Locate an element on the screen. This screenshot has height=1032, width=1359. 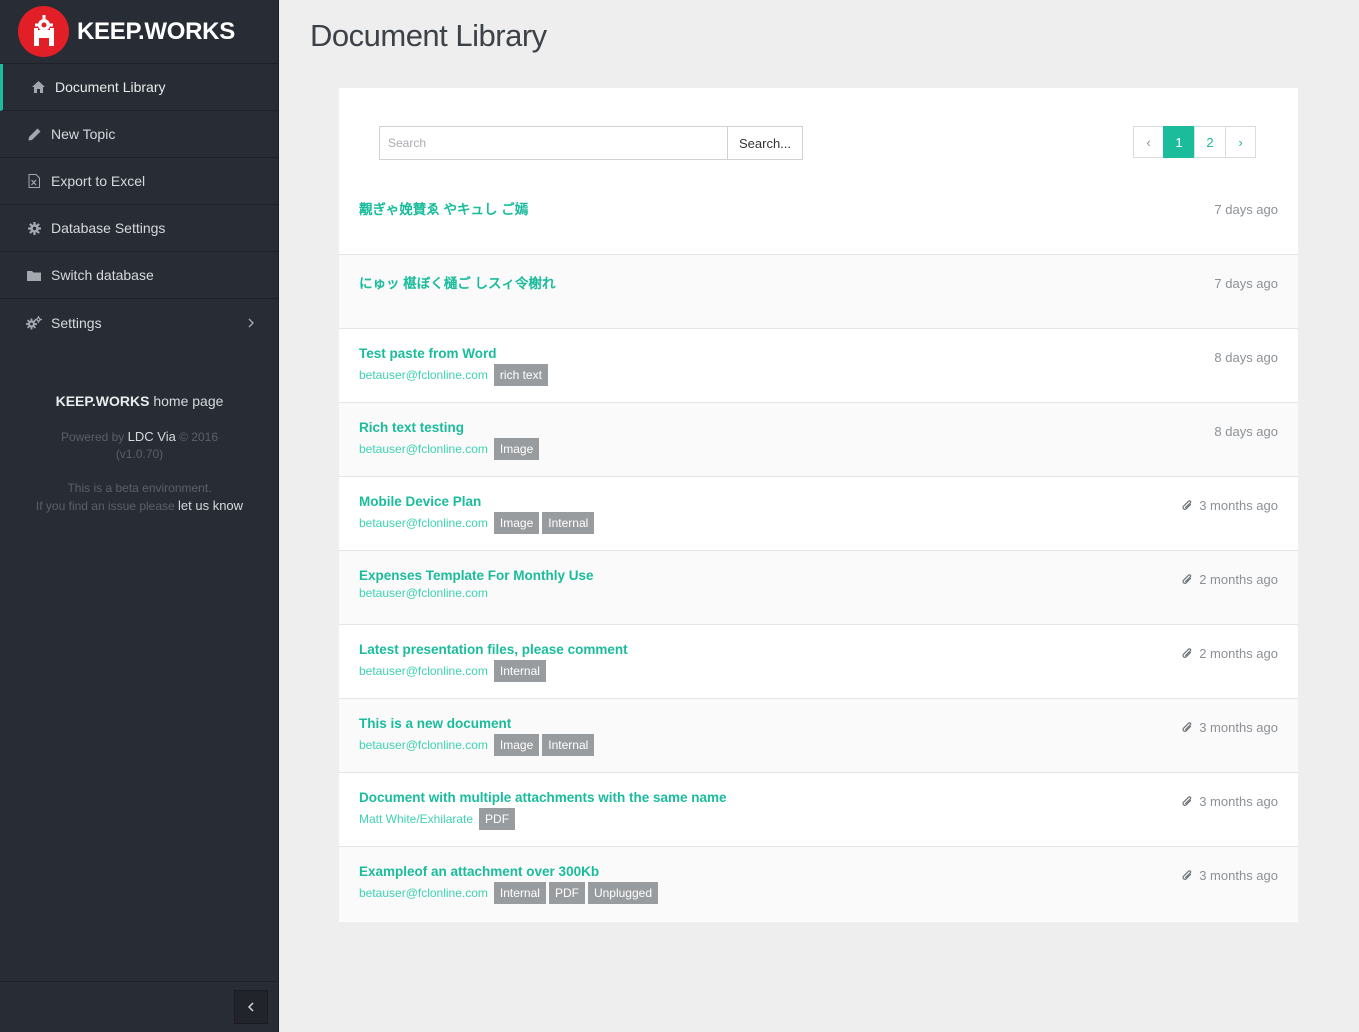
paperclip-icon is located at coordinates (1187, 505).